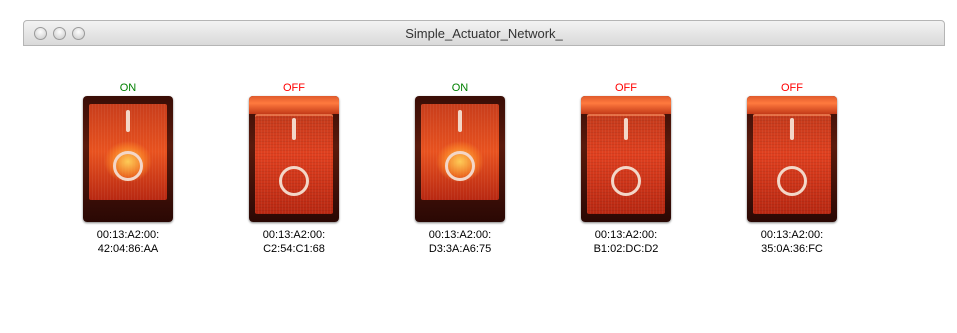  Describe the element at coordinates (626, 242) in the screenshot. I see `device-address: 00:13:A2:00: B1:02:DC:D2` at that location.